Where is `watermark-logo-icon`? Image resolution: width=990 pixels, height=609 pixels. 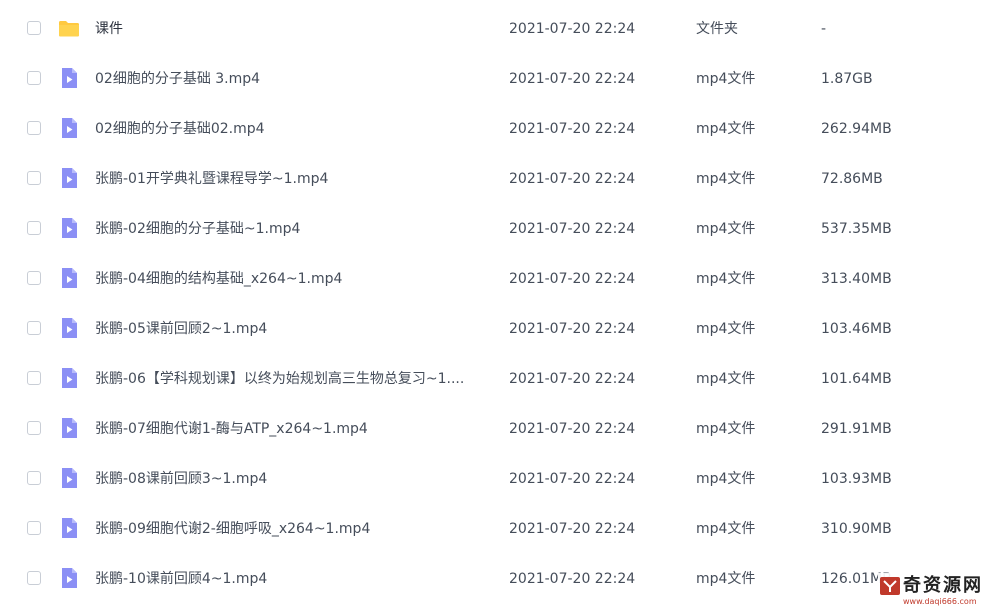
watermark-logo-icon is located at coordinates (890, 586).